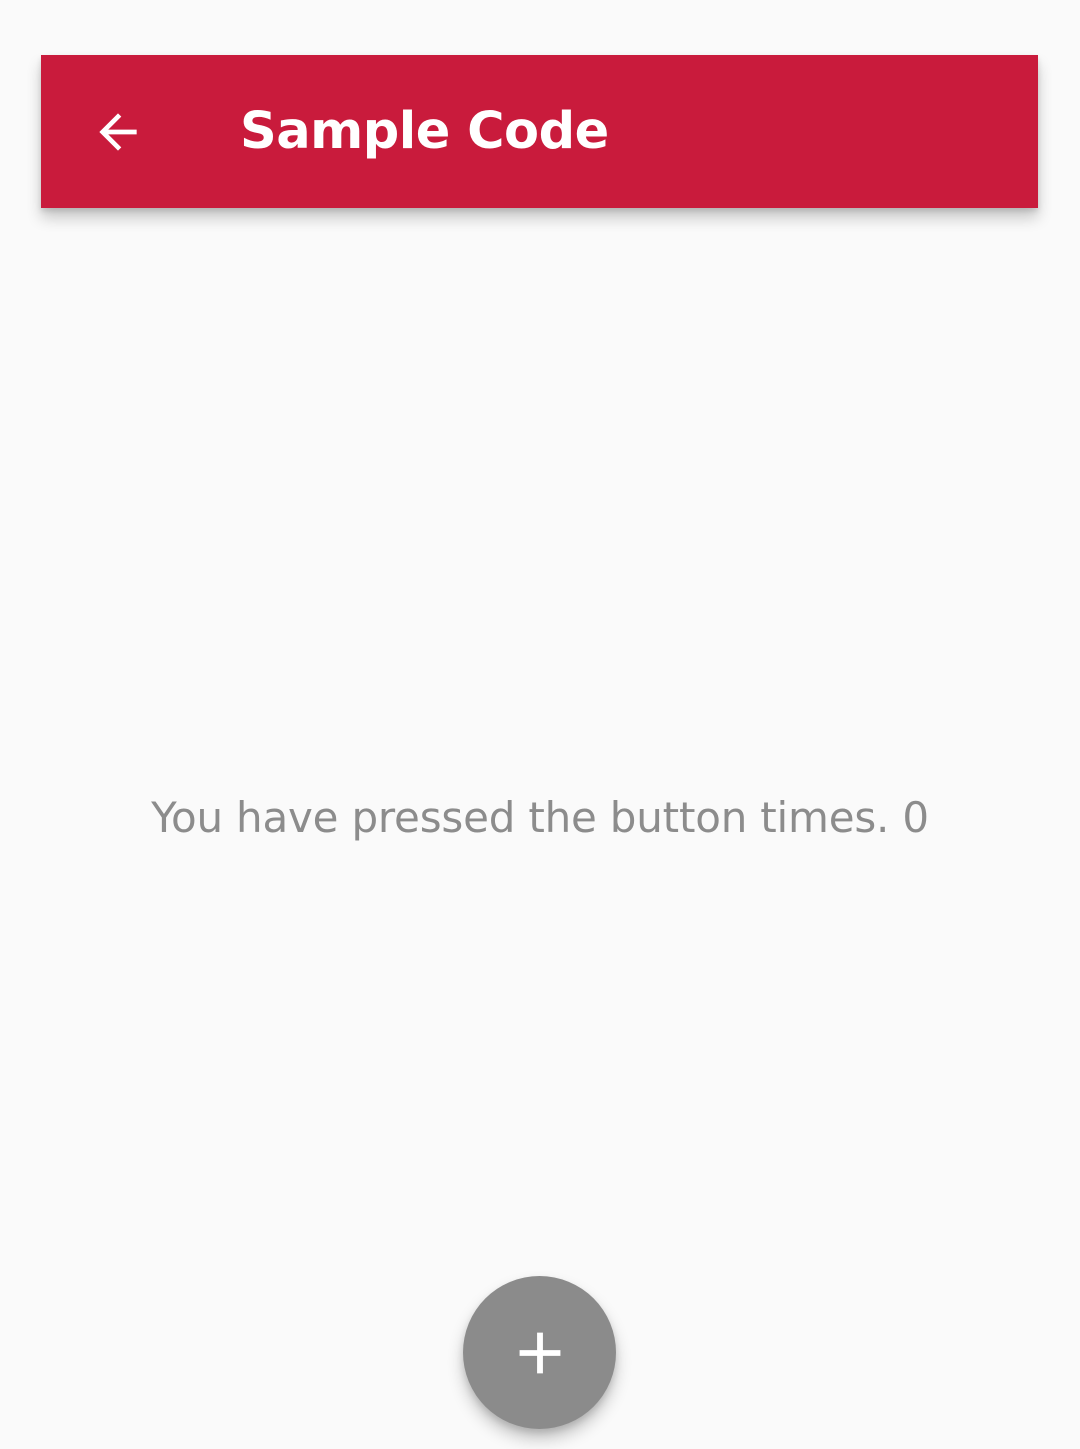  I want to click on plus-icon, so click(539, 1352).